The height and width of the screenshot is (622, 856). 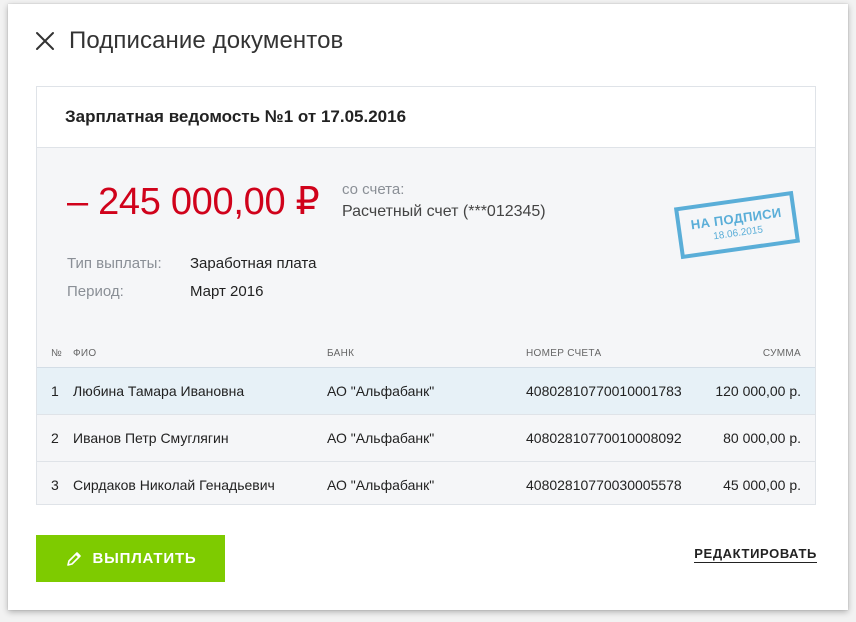 I want to click on pay-button: ВЫПЛАТИТЬ, so click(x=130, y=558).